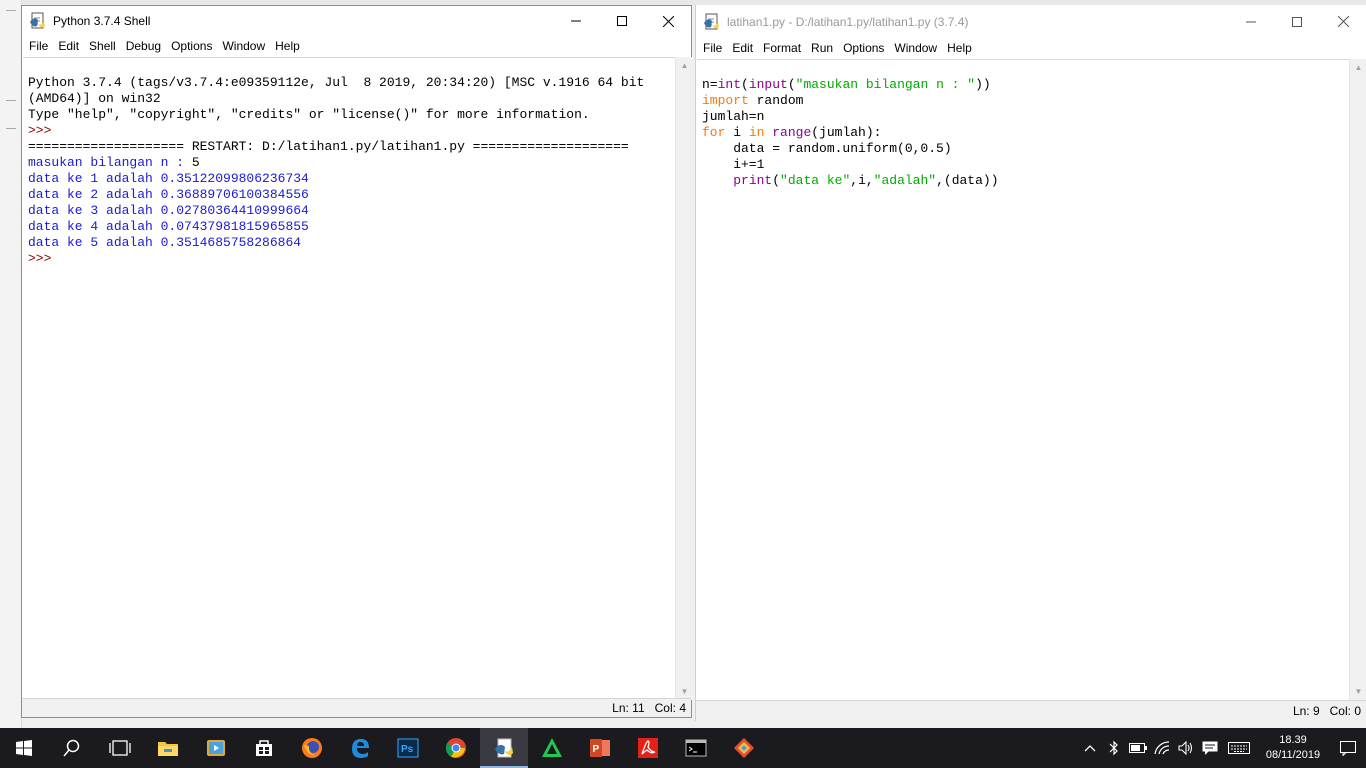 The height and width of the screenshot is (768, 1366). Describe the element at coordinates (168, 178) in the screenshot. I see `output-line: data ke 1 adalah 0.35122099806236734` at that location.